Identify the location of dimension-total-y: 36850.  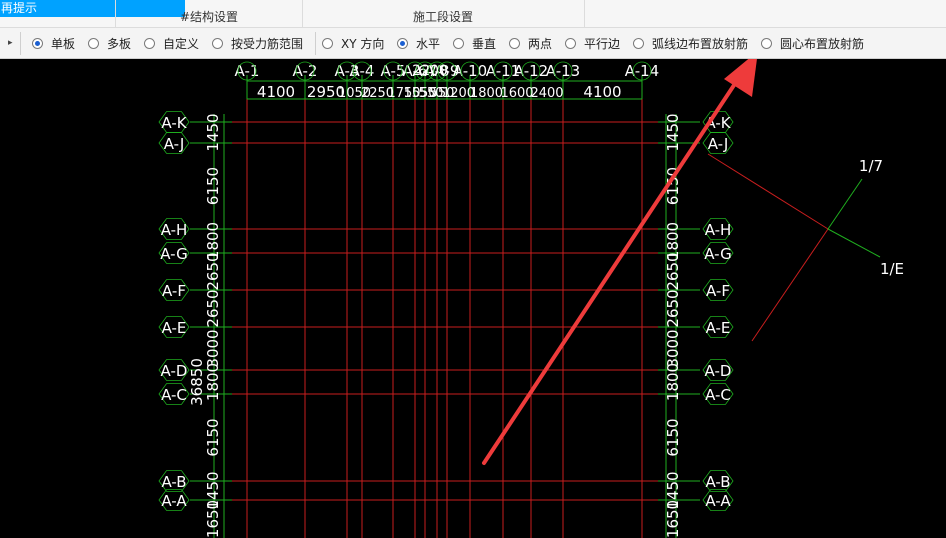
(197, 382).